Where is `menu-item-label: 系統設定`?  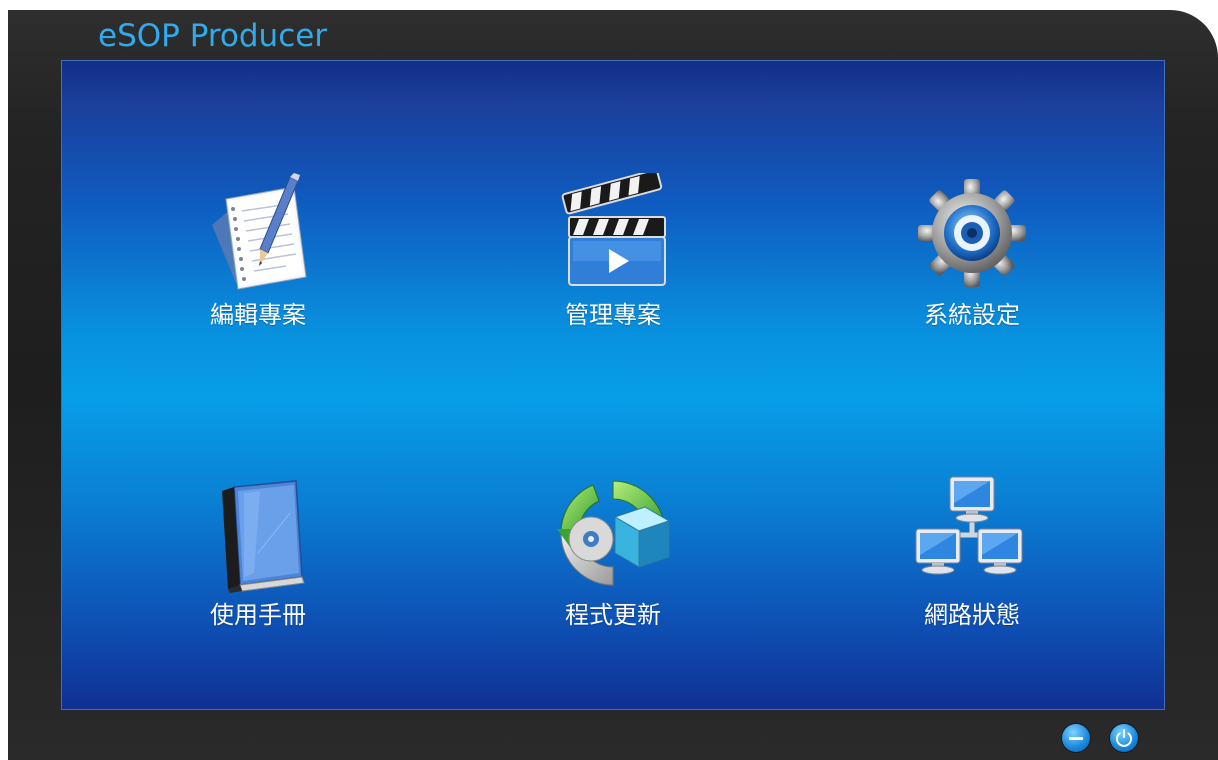 menu-item-label: 系統設定 is located at coordinates (972, 315).